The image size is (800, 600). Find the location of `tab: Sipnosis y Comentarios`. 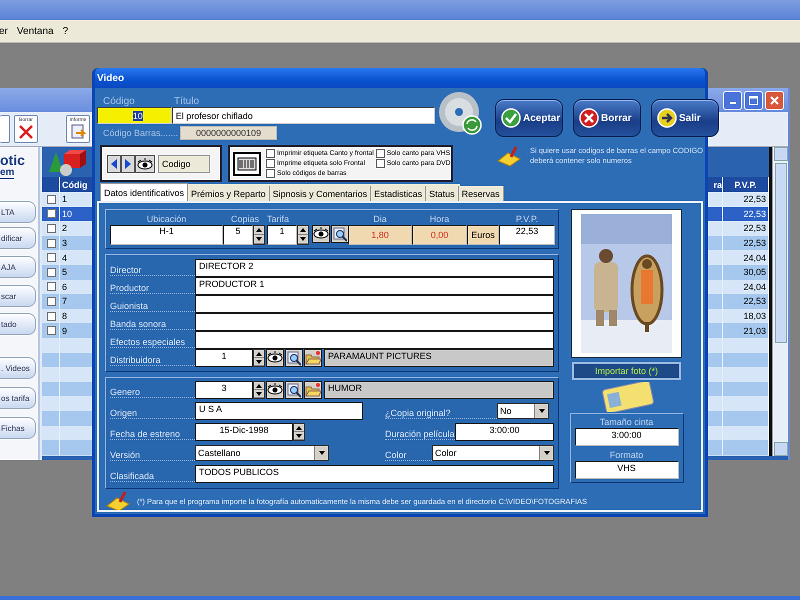

tab: Sipnosis y Comentarios is located at coordinates (321, 193).